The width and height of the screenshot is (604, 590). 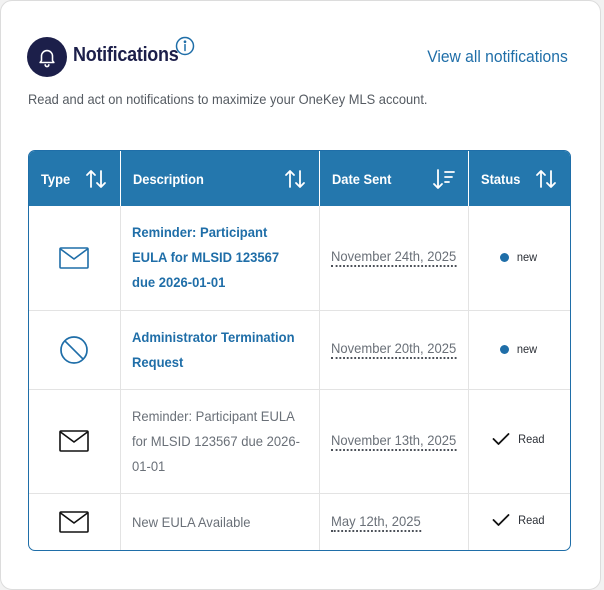 I want to click on table-row: New EULA Available May 12th, 2025 Read, so click(x=299, y=521).